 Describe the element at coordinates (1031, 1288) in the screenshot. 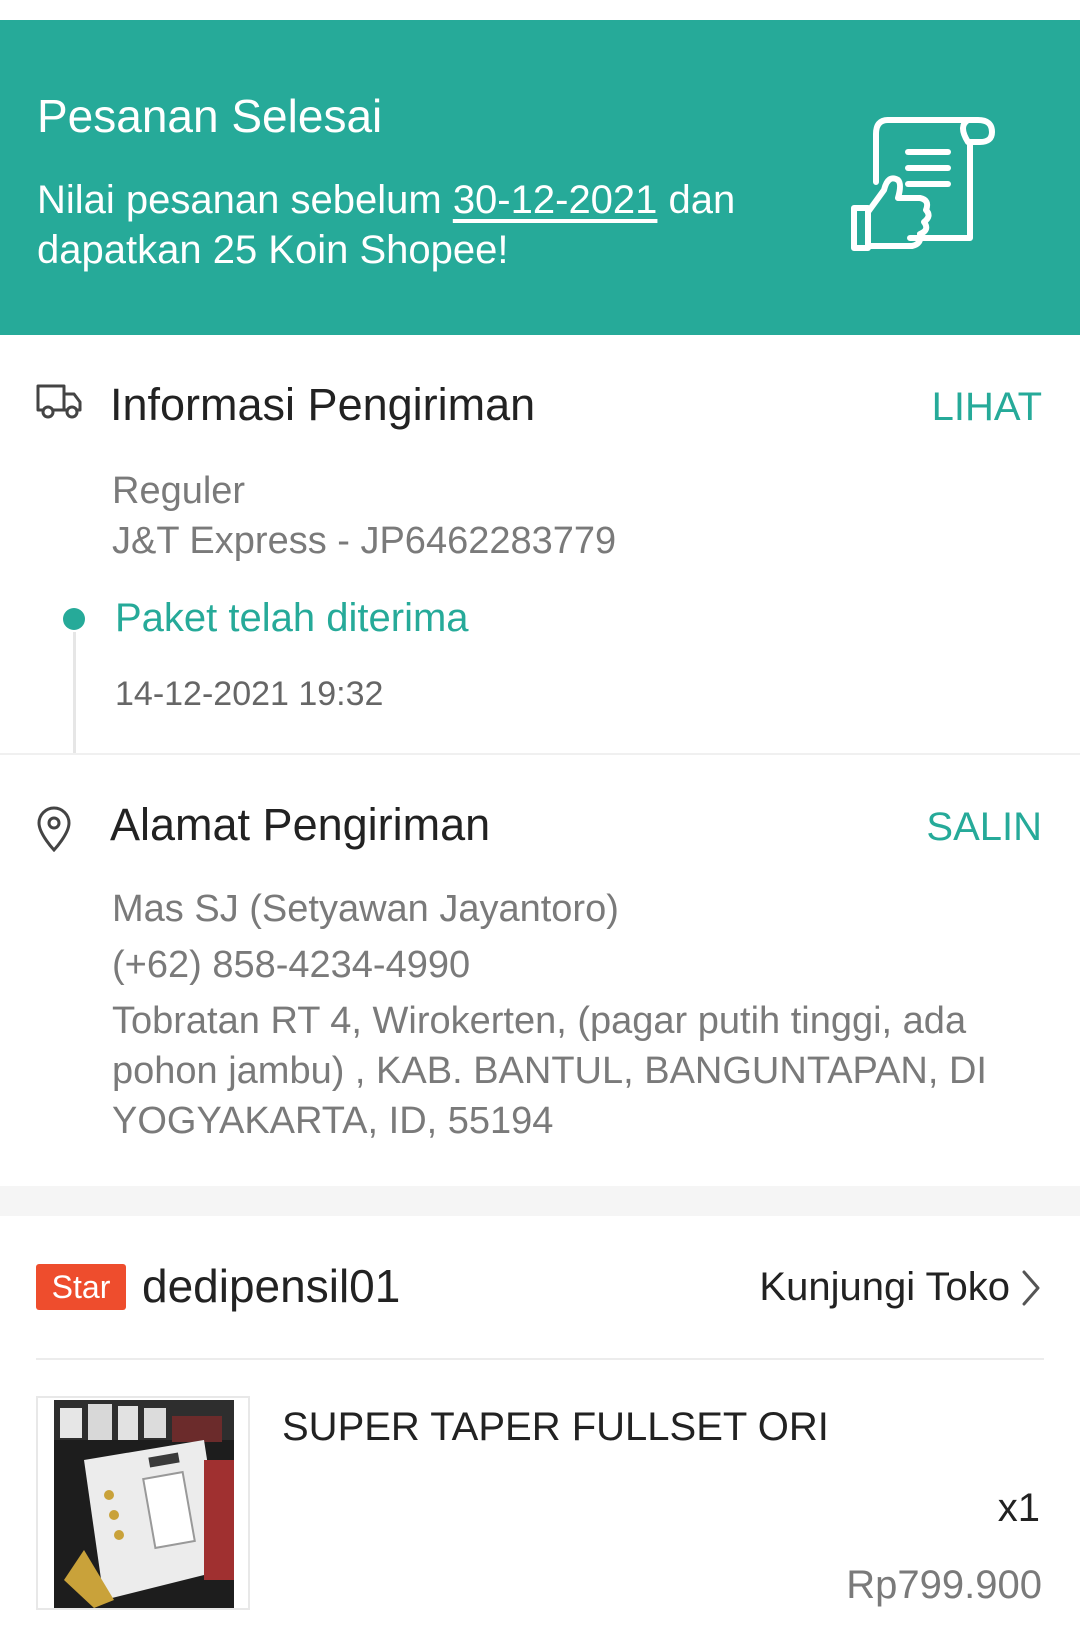

I see `chevron-right-icon` at that location.